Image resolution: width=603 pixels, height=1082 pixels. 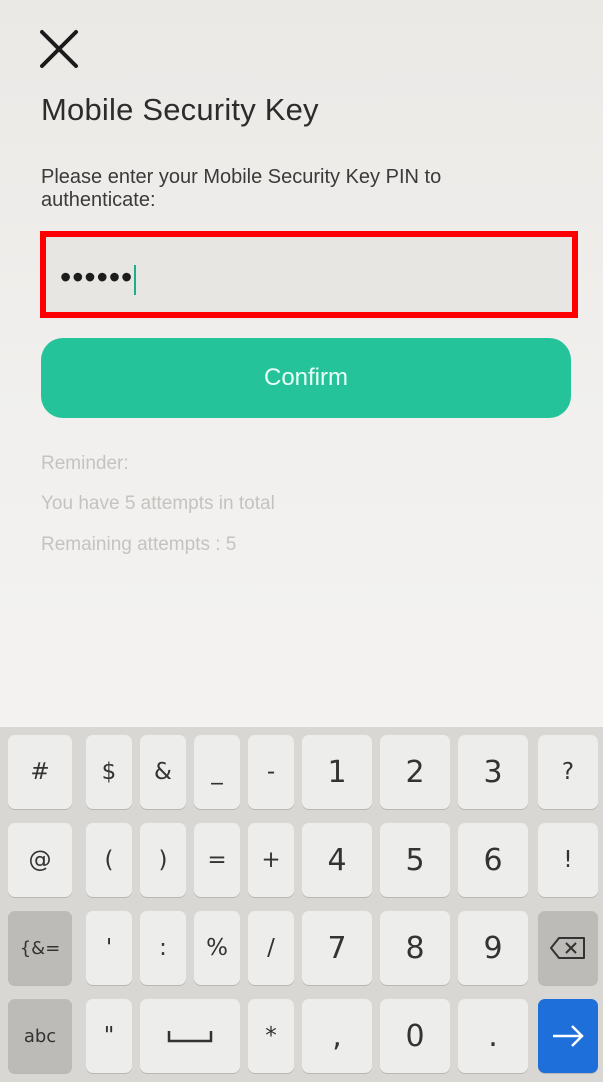 What do you see at coordinates (493, 860) in the screenshot?
I see `key-6: 6` at bounding box center [493, 860].